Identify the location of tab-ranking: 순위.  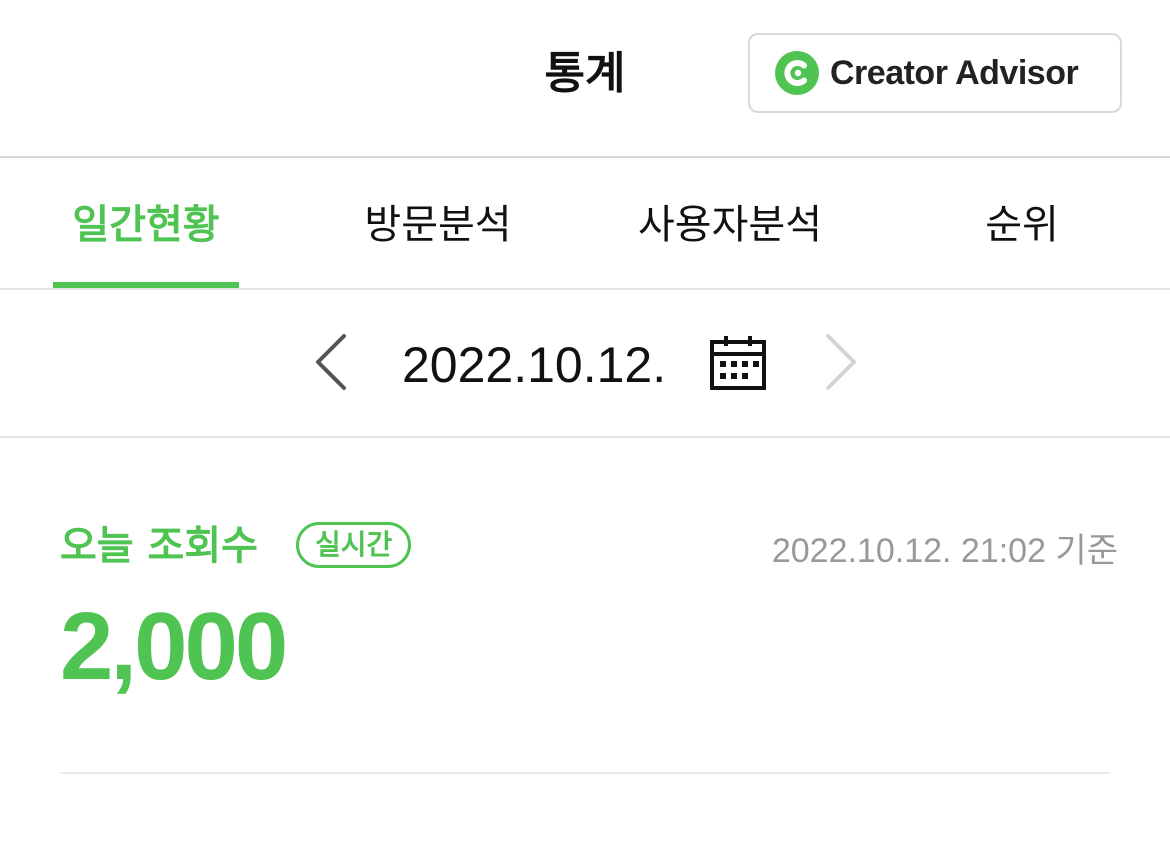
(1022, 223).